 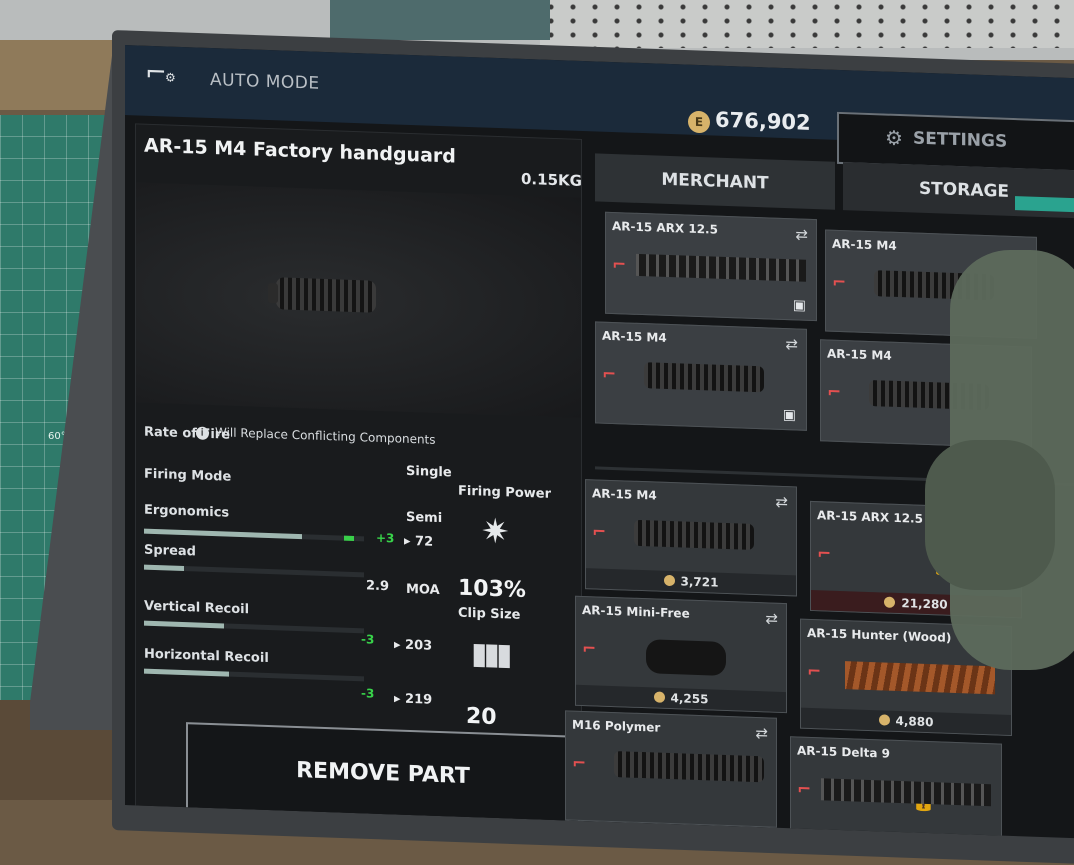 I want to click on spread-value: 2.9, so click(x=378, y=586).